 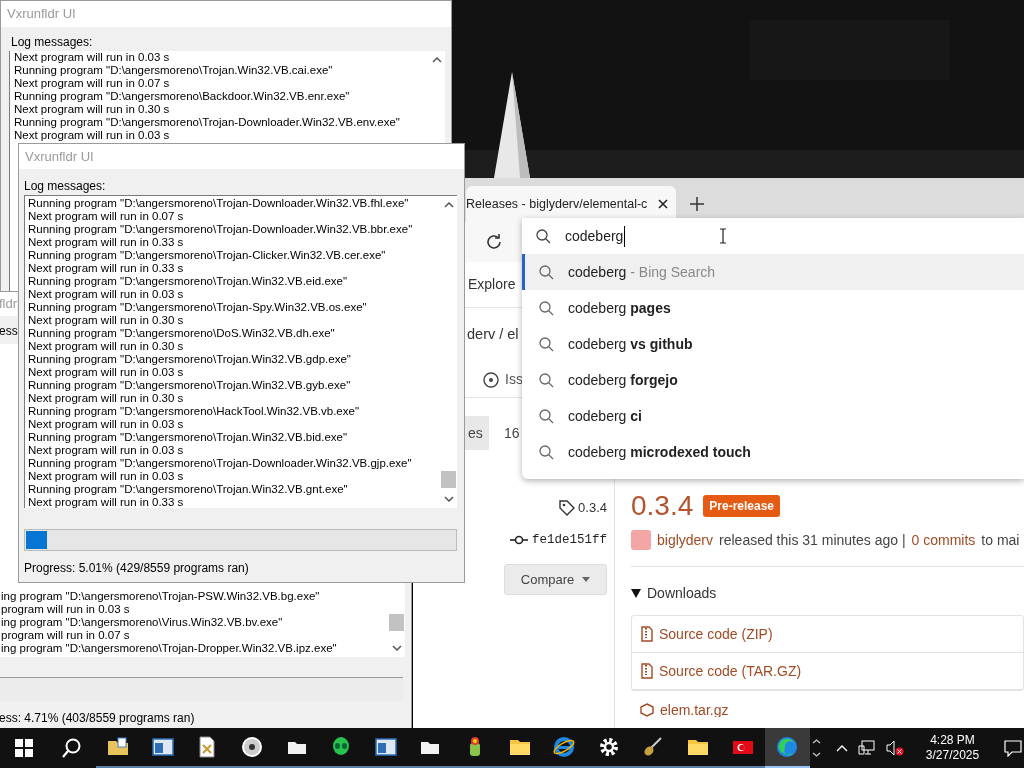 What do you see at coordinates (564, 747) in the screenshot?
I see `globe-e-icon` at bounding box center [564, 747].